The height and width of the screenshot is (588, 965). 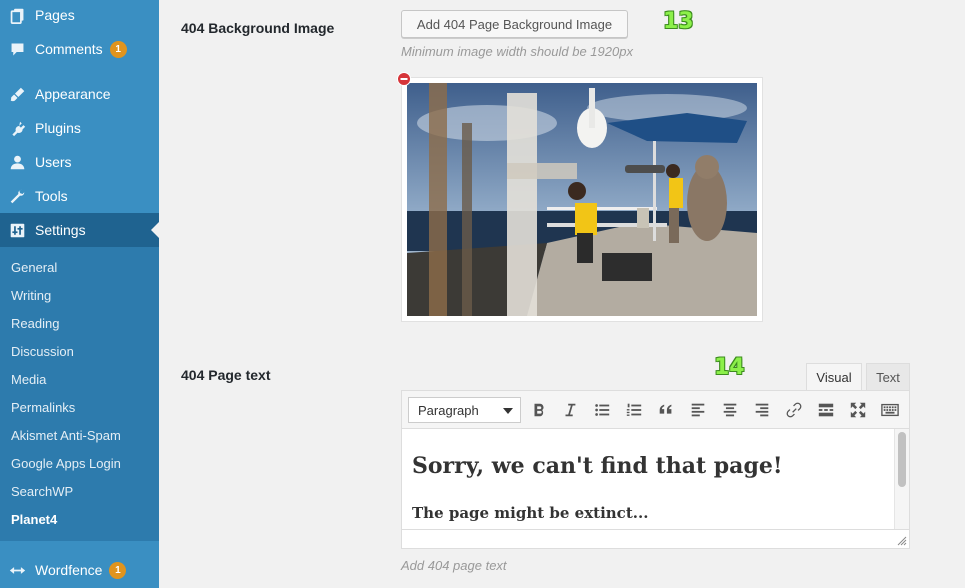 What do you see at coordinates (79, 162) in the screenshot?
I see `menu-item-users: Users` at bounding box center [79, 162].